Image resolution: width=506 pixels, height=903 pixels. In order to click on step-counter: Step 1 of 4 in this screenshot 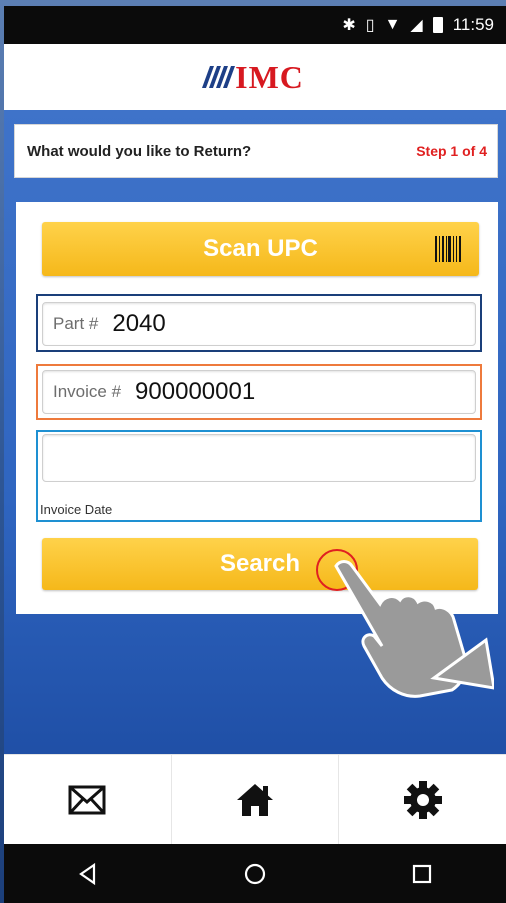, I will do `click(451, 151)`.